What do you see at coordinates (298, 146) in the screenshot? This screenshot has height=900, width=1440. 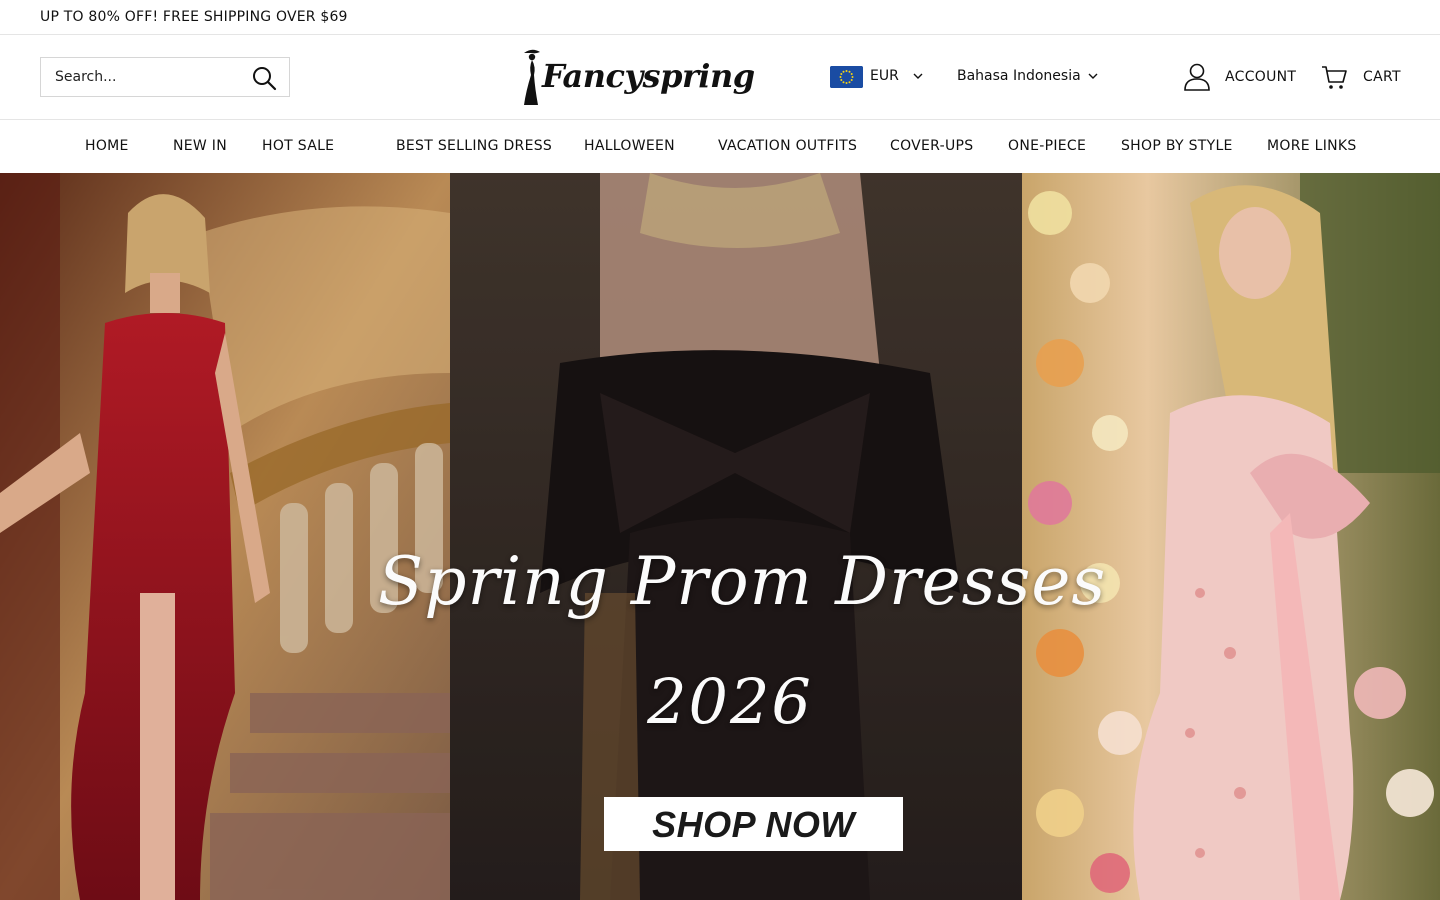 I see `nav-item-hot-sale: HOT SALE` at bounding box center [298, 146].